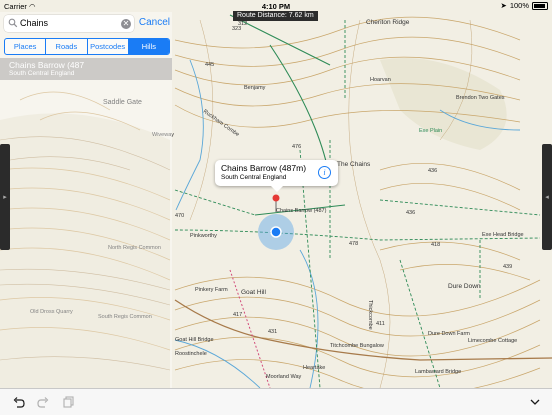 Image resolution: width=552 pixels, height=415 pixels. I want to click on battery-percent: 100%, so click(519, 5).